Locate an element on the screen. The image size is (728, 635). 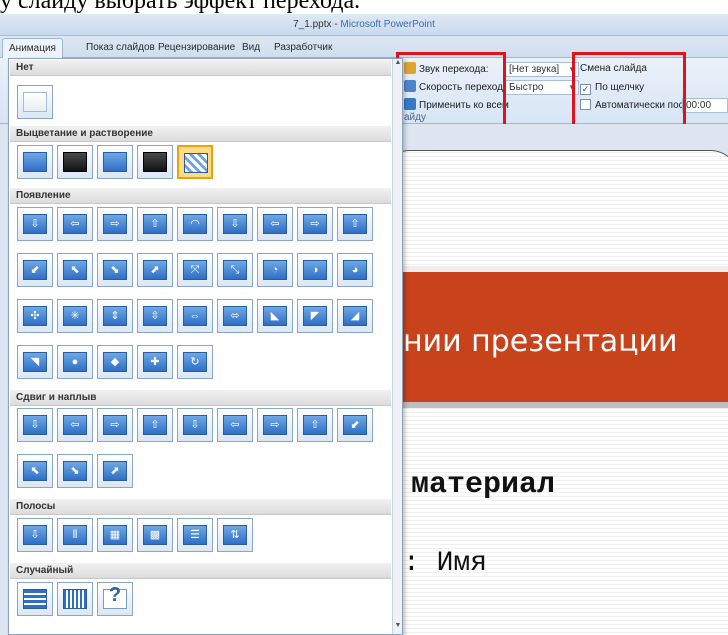
slide-subtitle-text: материал is located at coordinates (483, 485).